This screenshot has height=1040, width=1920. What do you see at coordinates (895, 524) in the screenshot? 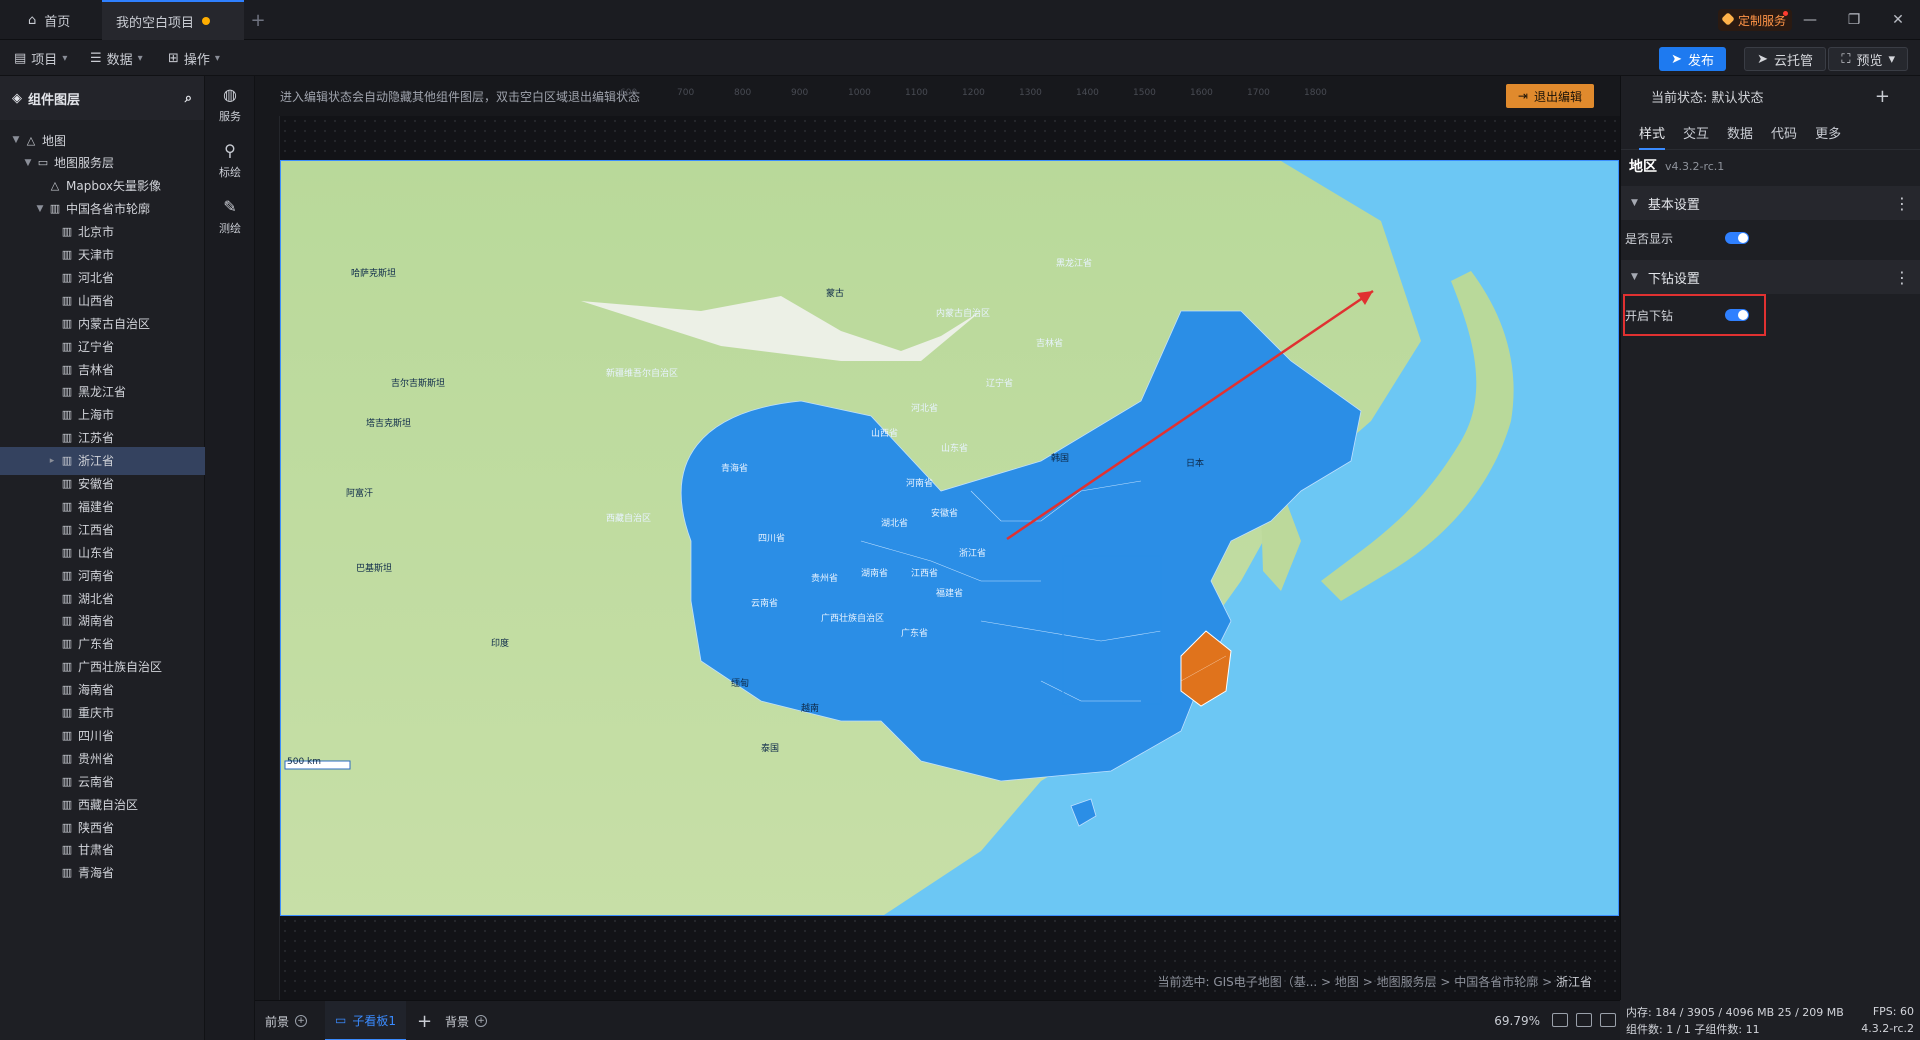
I see `province-label: 湖北省` at bounding box center [895, 524].